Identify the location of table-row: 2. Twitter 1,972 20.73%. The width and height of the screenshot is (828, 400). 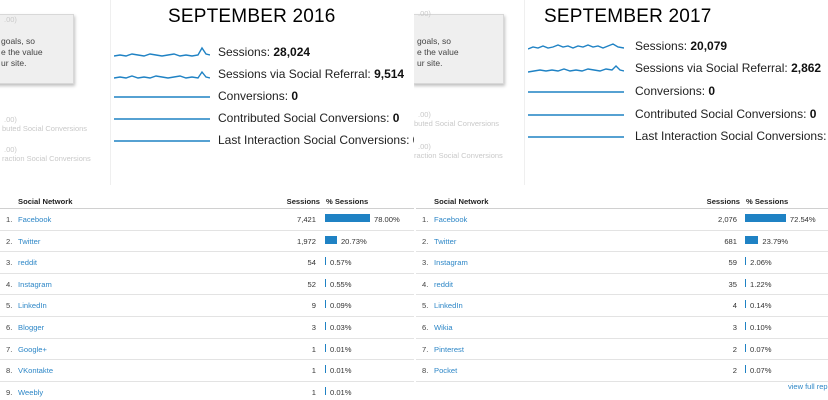
(207, 242).